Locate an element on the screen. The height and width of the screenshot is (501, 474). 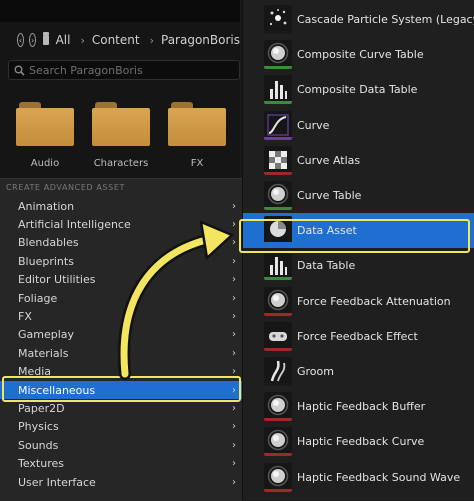
category-physics: Physics › is located at coordinates (121, 427).